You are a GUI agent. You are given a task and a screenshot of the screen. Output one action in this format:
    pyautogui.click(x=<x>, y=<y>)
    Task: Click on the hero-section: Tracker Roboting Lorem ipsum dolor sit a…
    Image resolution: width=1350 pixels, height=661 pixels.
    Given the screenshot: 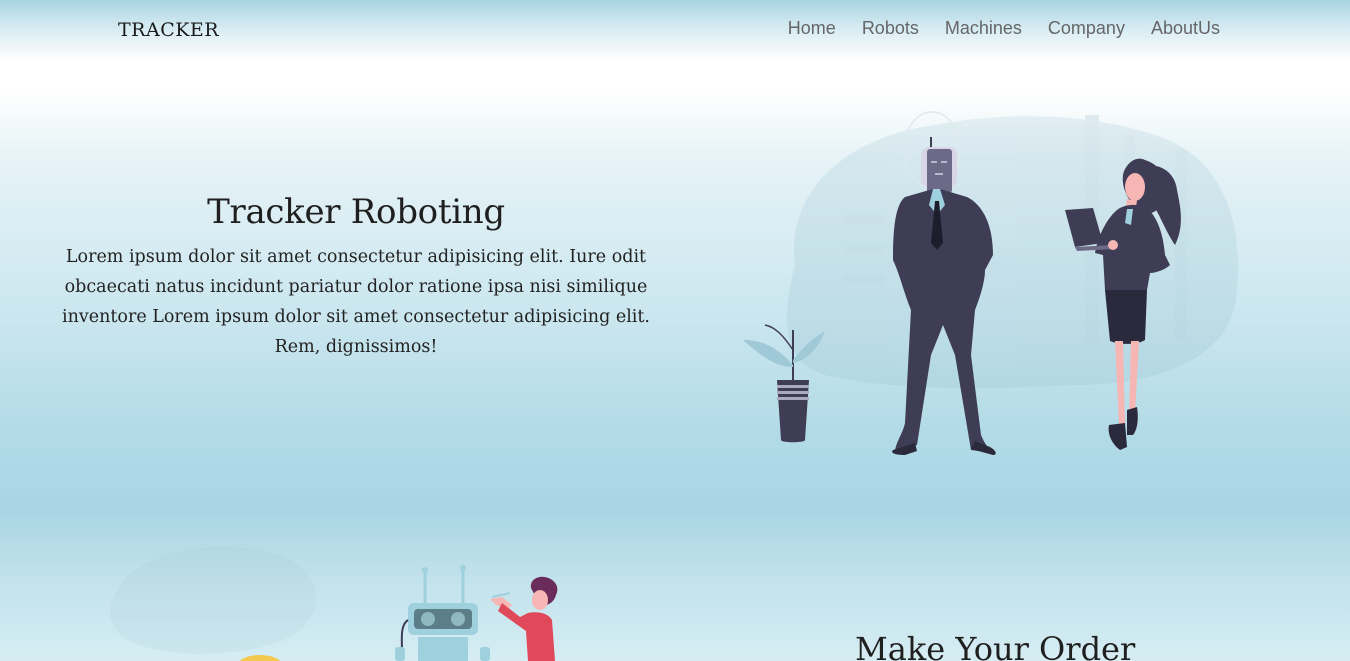 What is the action you would take?
    pyautogui.click(x=356, y=277)
    